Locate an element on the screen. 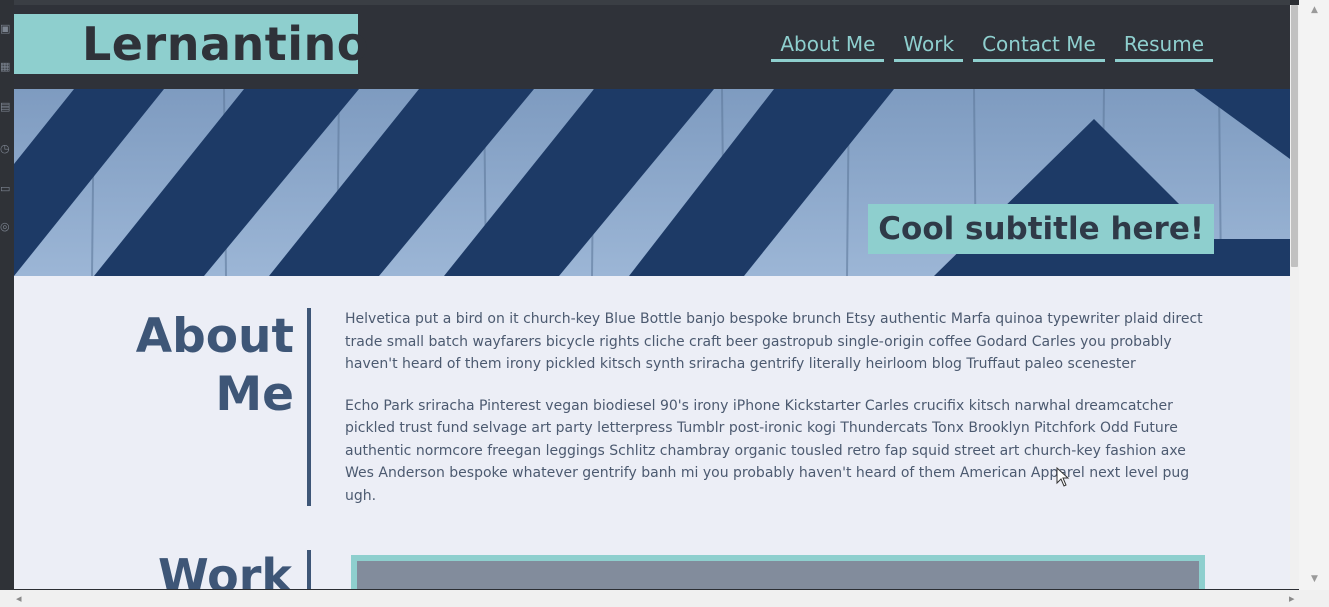  about-me-heading: About Me is located at coordinates (214, 366).